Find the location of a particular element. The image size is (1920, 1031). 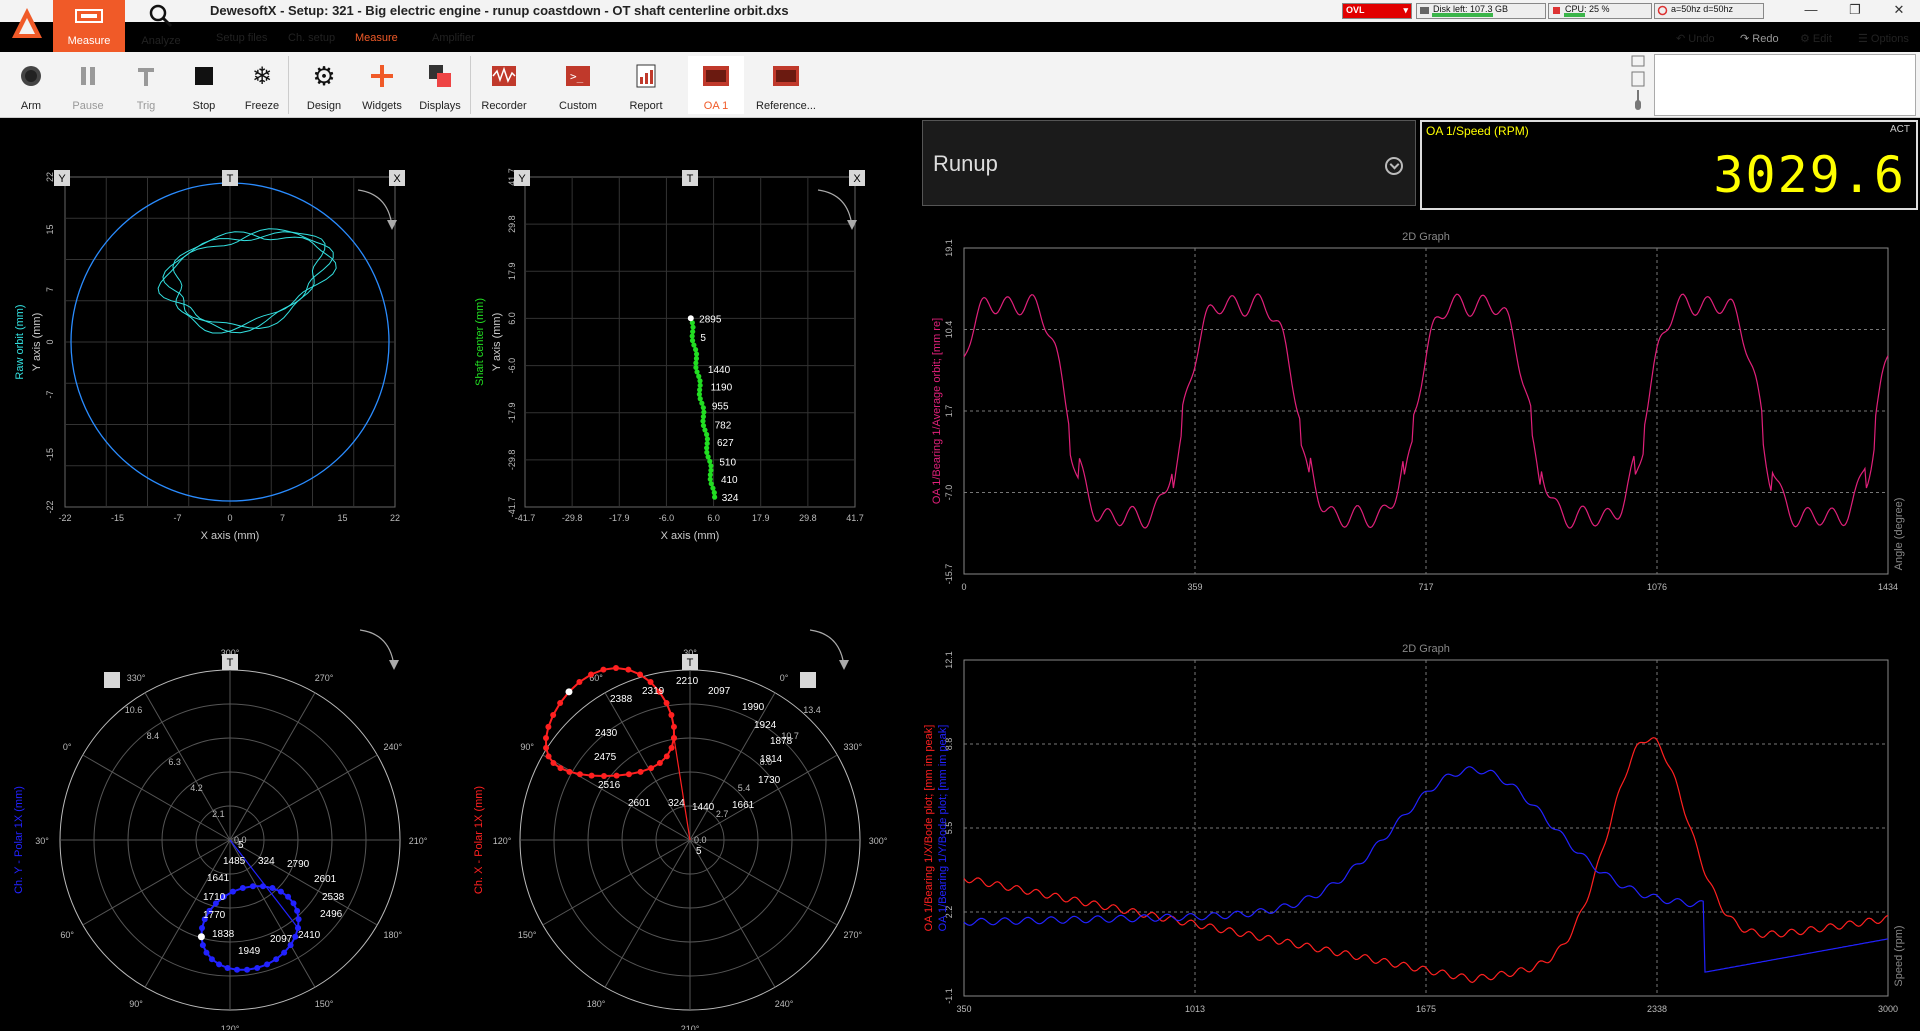

x-tick-label: 17.9 is located at coordinates (761, 518).